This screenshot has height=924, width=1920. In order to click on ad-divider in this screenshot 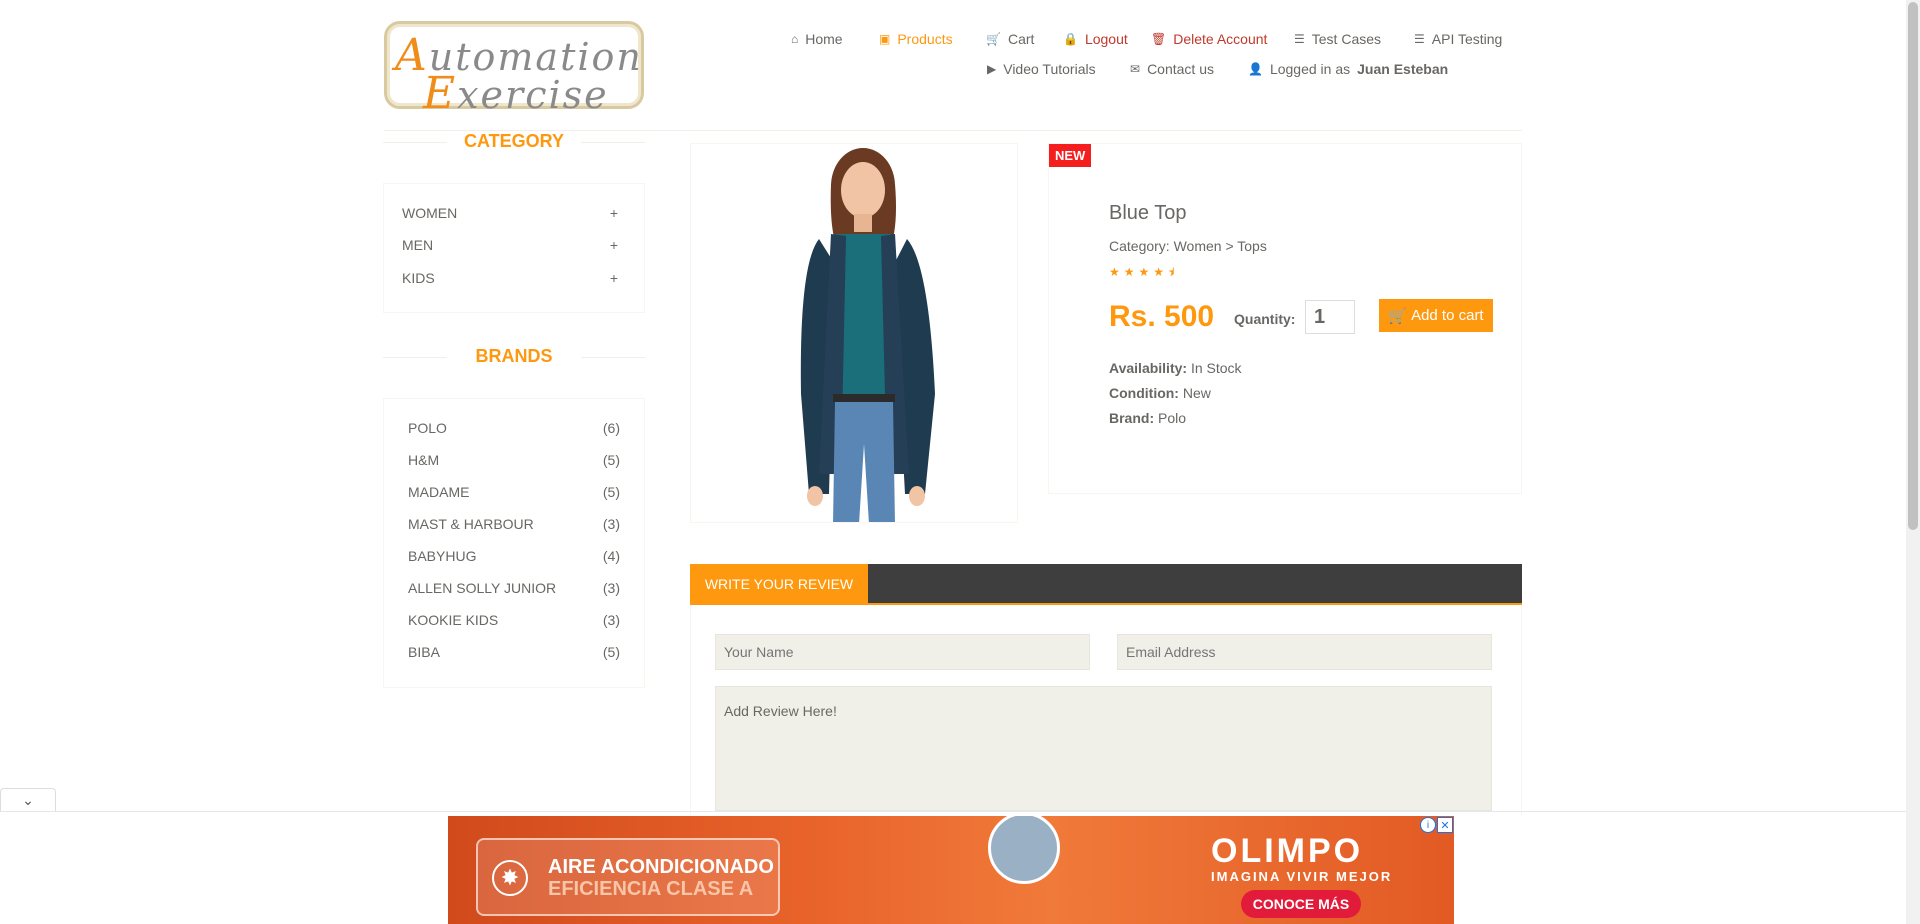, I will do `click(953, 811)`.